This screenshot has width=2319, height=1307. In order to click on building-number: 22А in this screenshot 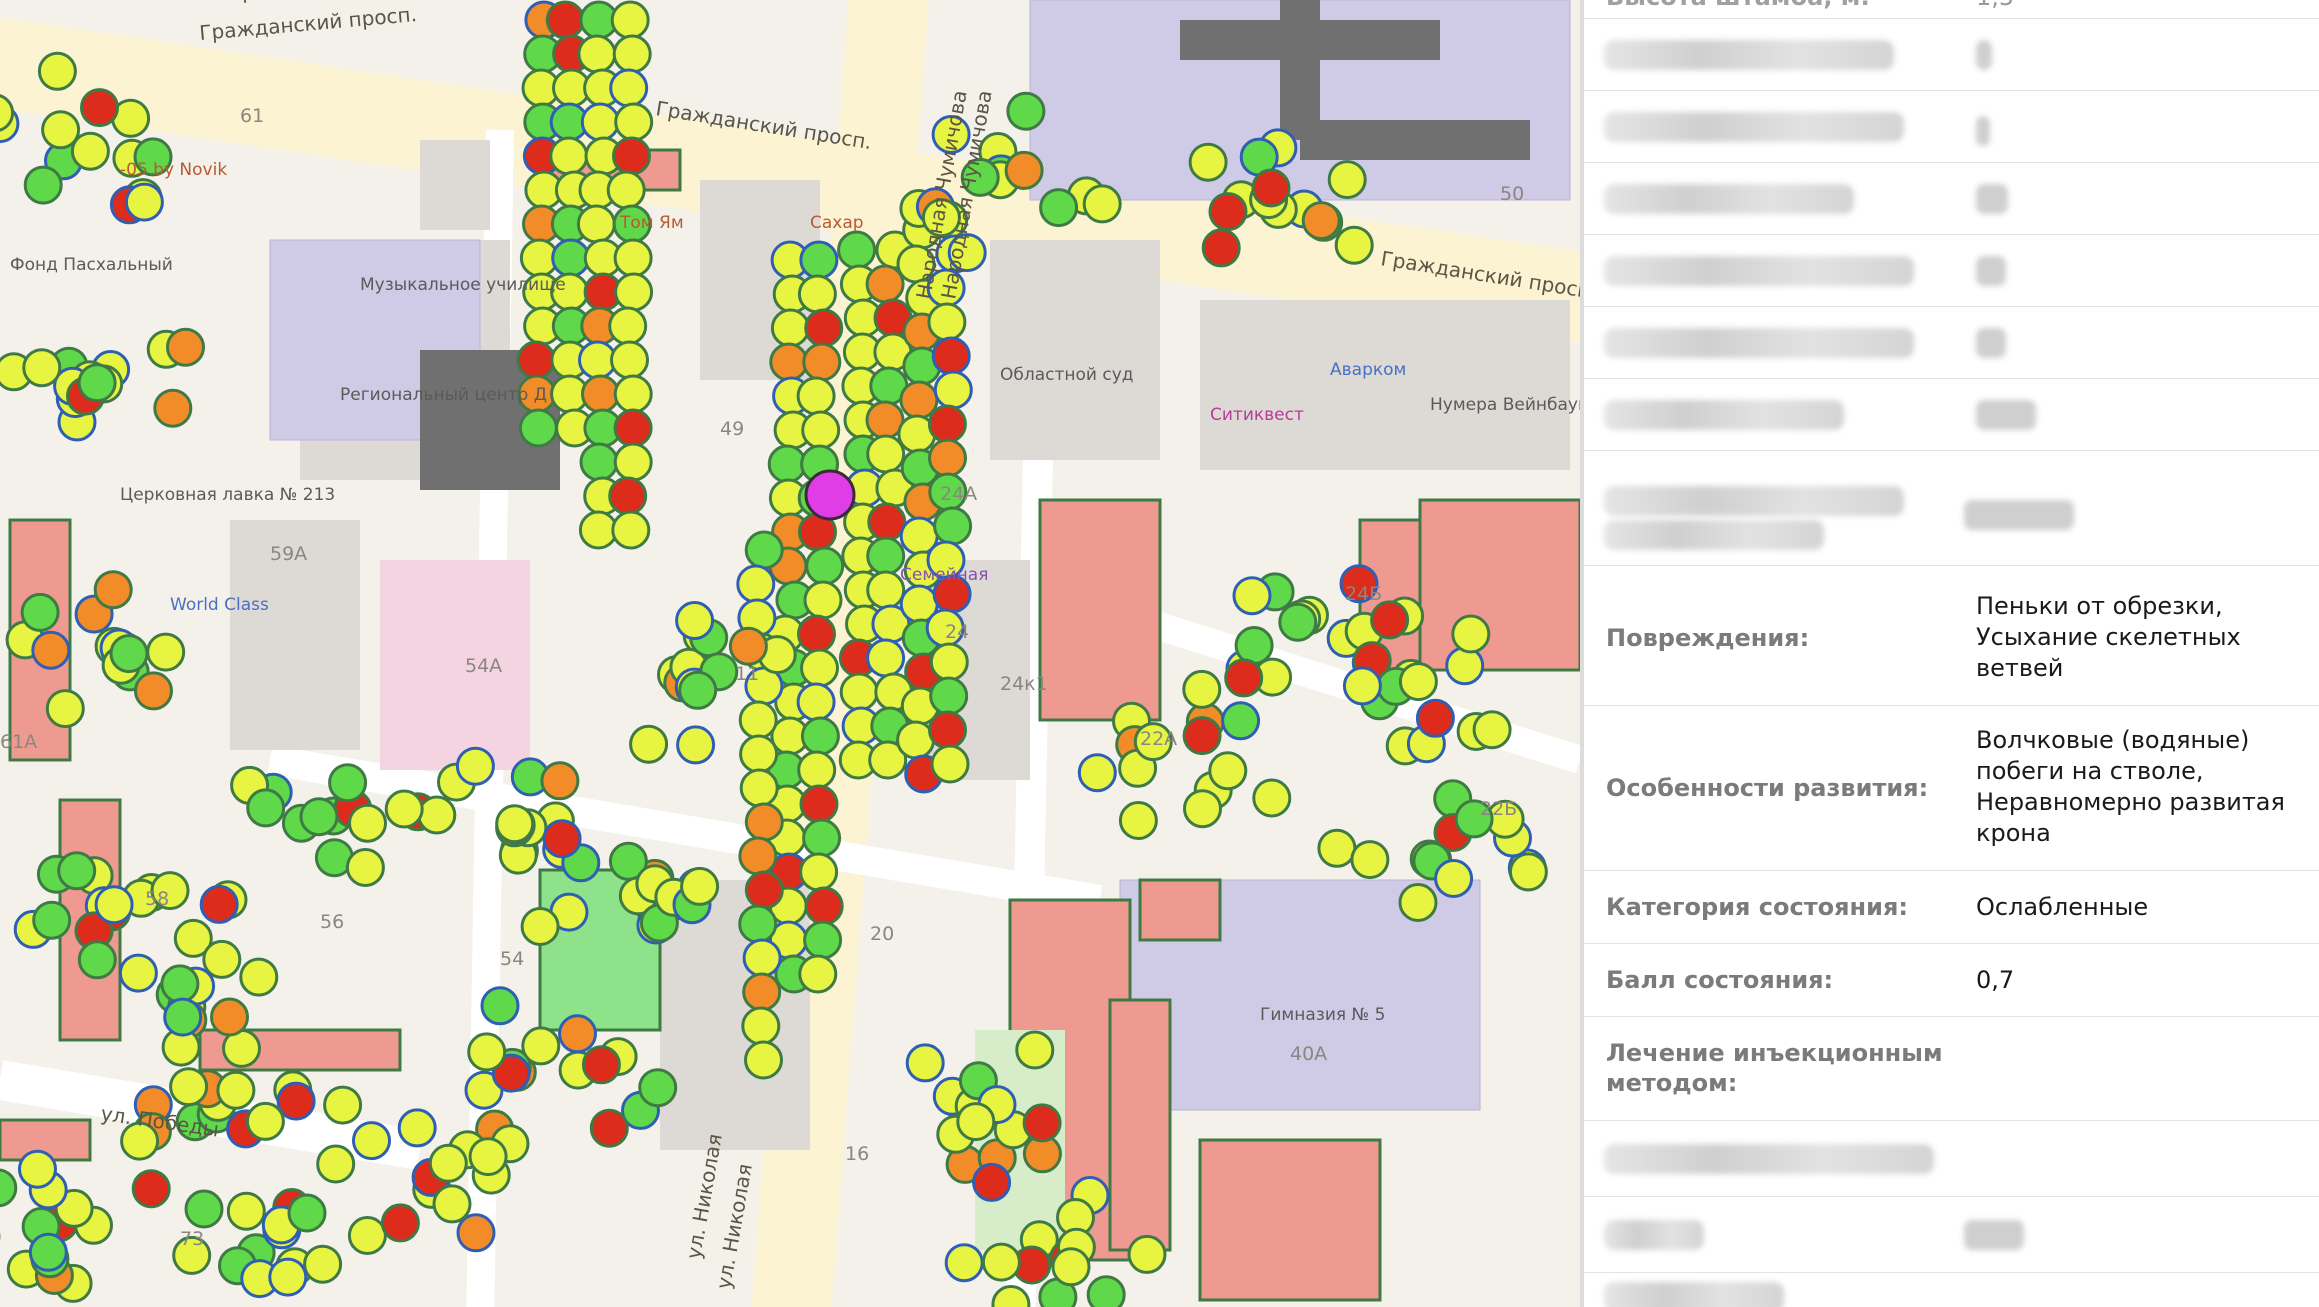, I will do `click(1158, 739)`.